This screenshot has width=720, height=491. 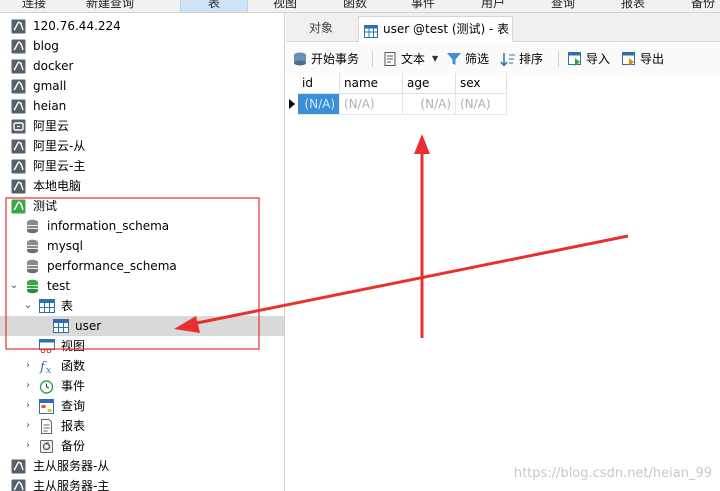 What do you see at coordinates (142, 446) in the screenshot?
I see `tree-node-backup: › 备份` at bounding box center [142, 446].